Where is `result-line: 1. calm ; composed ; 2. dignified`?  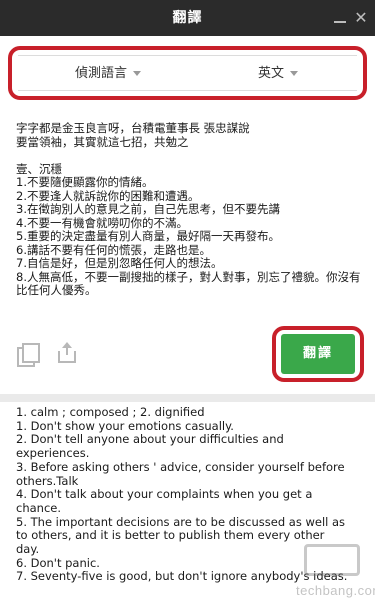
result-line: 1. calm ; composed ; 2. dignified is located at coordinates (110, 412).